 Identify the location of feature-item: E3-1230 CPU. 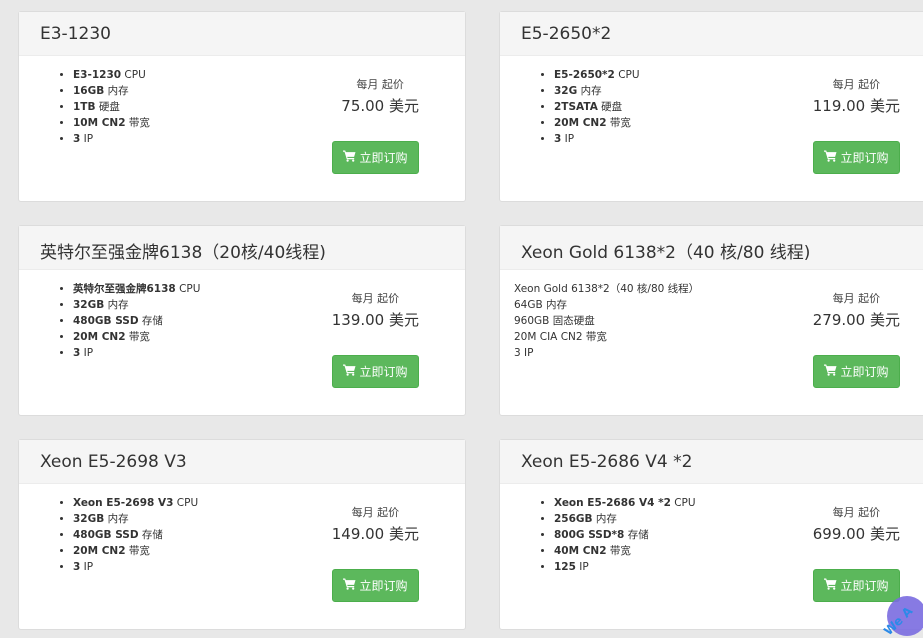
(111, 75).